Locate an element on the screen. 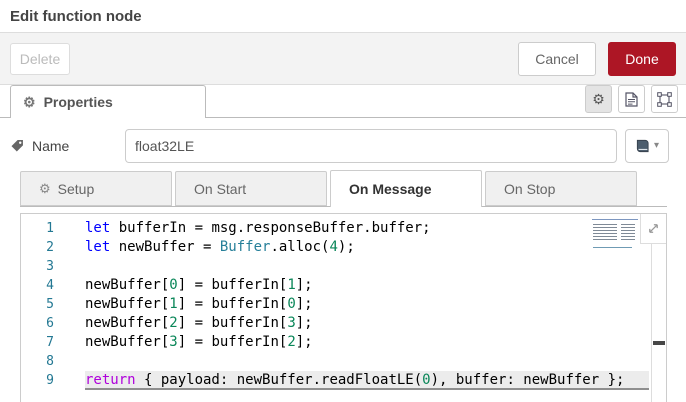 Image resolution: width=686 pixels, height=402 pixels. code-line-row: 2 let newBuffer = Buffer.alloc(4); is located at coordinates (343, 247).